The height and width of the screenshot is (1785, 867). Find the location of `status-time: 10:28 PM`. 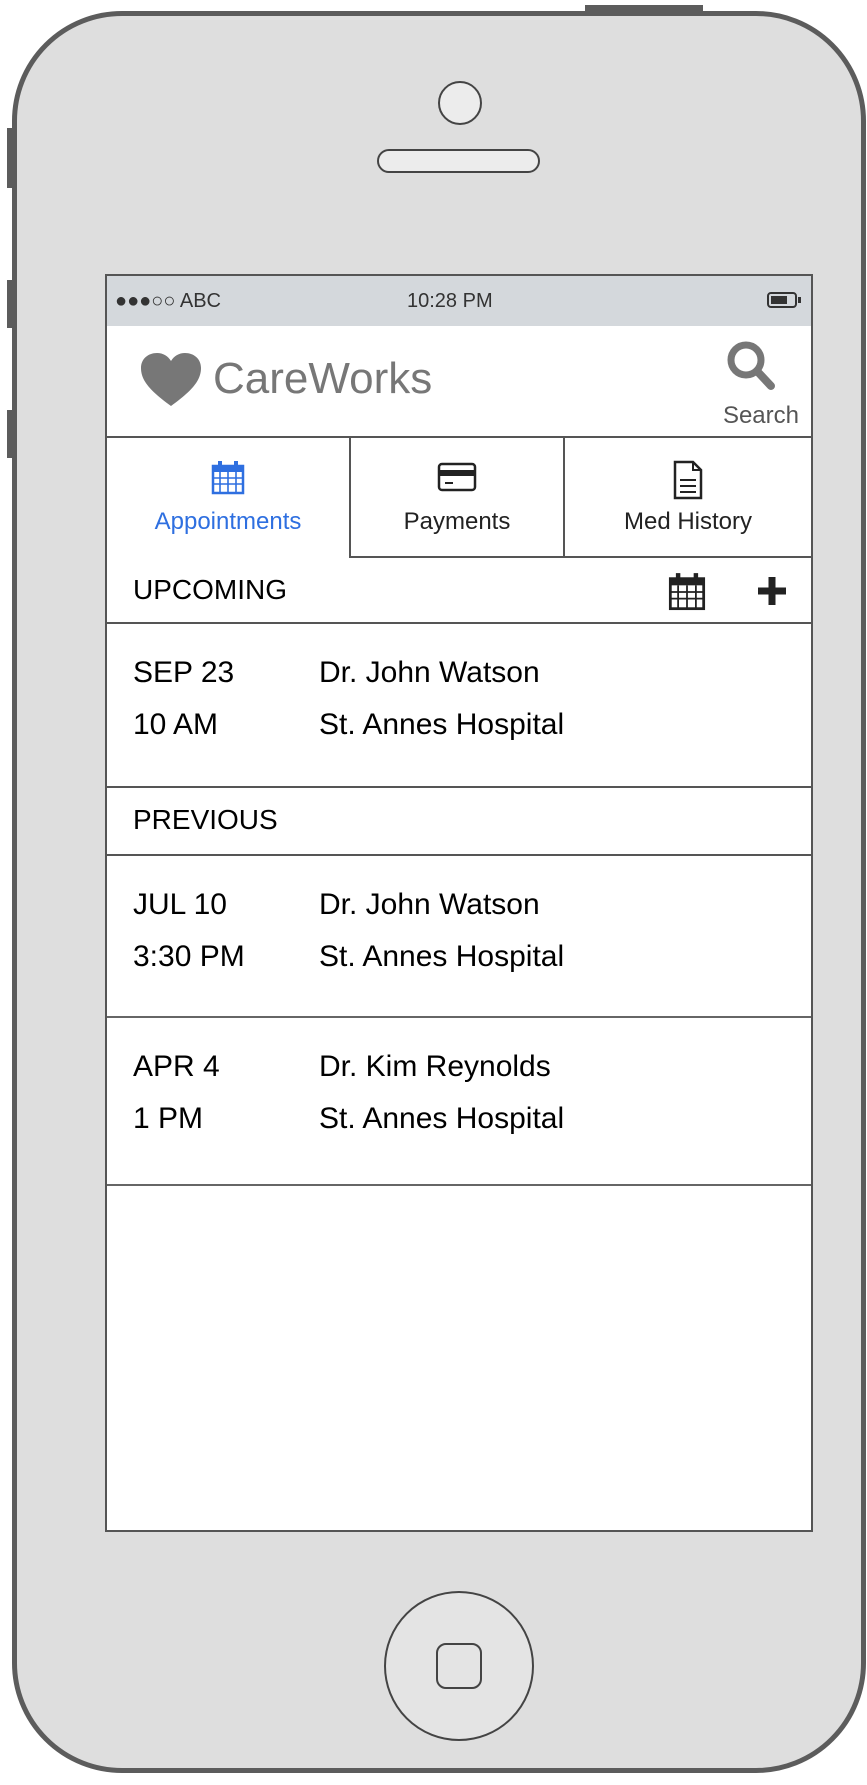

status-time: 10:28 PM is located at coordinates (450, 301).